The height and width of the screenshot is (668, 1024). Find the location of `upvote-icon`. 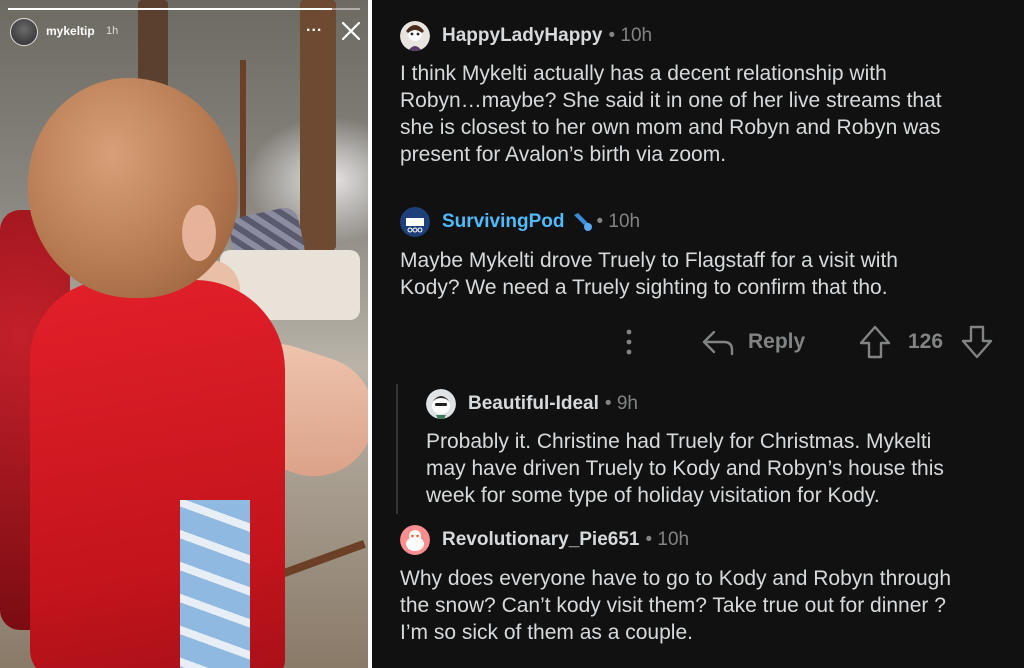

upvote-icon is located at coordinates (875, 342).